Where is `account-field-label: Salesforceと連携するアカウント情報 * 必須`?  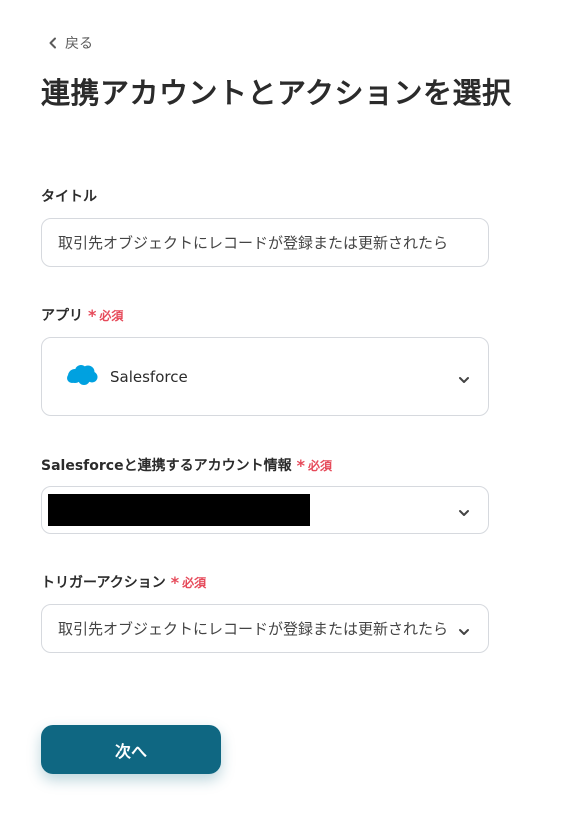
account-field-label: Salesforceと連携するアカウント情報 * 必須 is located at coordinates (186, 465).